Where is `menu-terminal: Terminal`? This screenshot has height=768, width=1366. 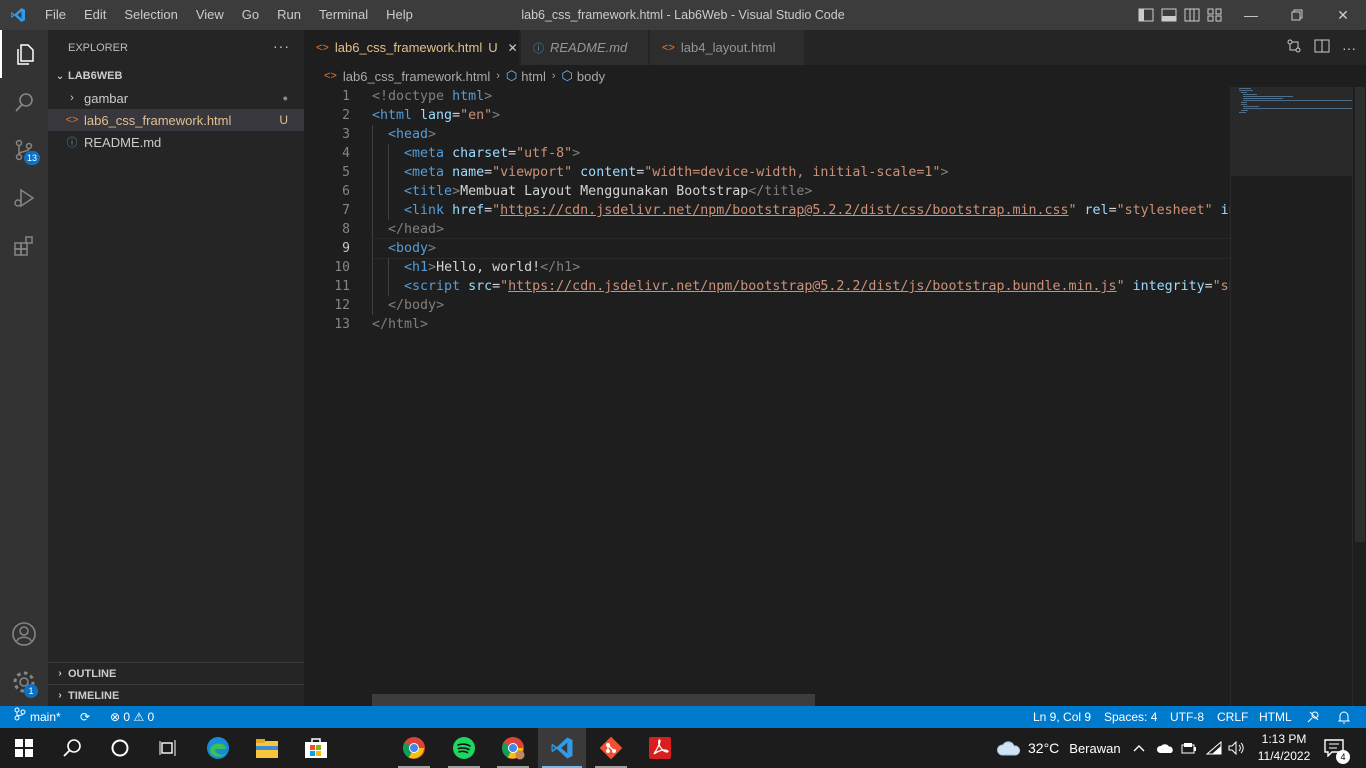 menu-terminal: Terminal is located at coordinates (343, 15).